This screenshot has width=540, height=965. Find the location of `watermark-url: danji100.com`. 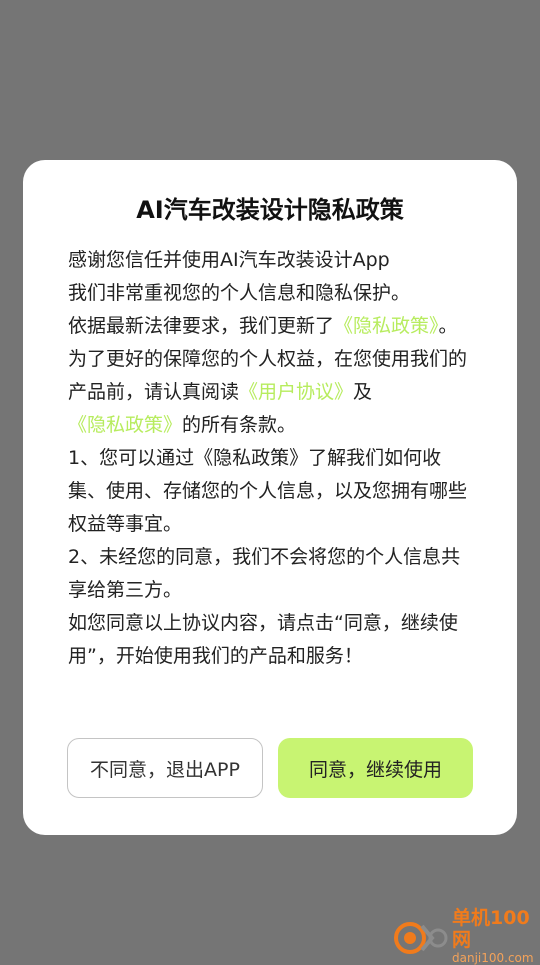

watermark-url: danji100.com is located at coordinates (493, 958).